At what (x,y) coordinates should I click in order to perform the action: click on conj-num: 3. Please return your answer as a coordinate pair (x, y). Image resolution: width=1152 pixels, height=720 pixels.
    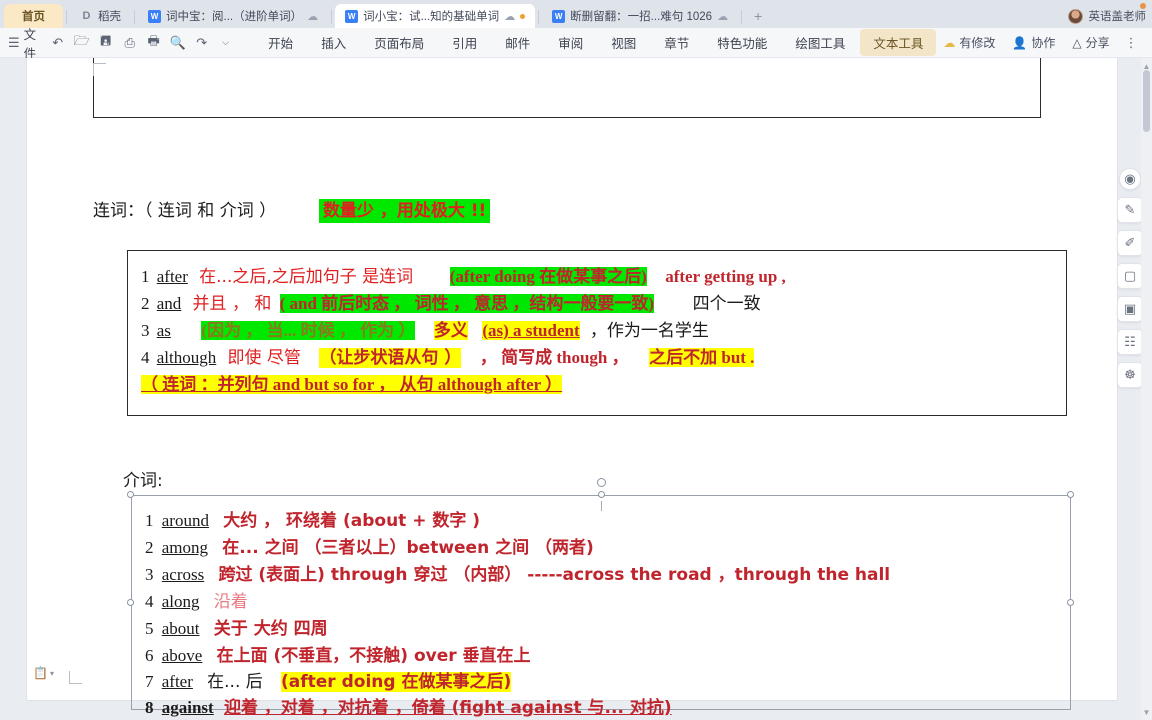
    Looking at the image, I should click on (145, 330).